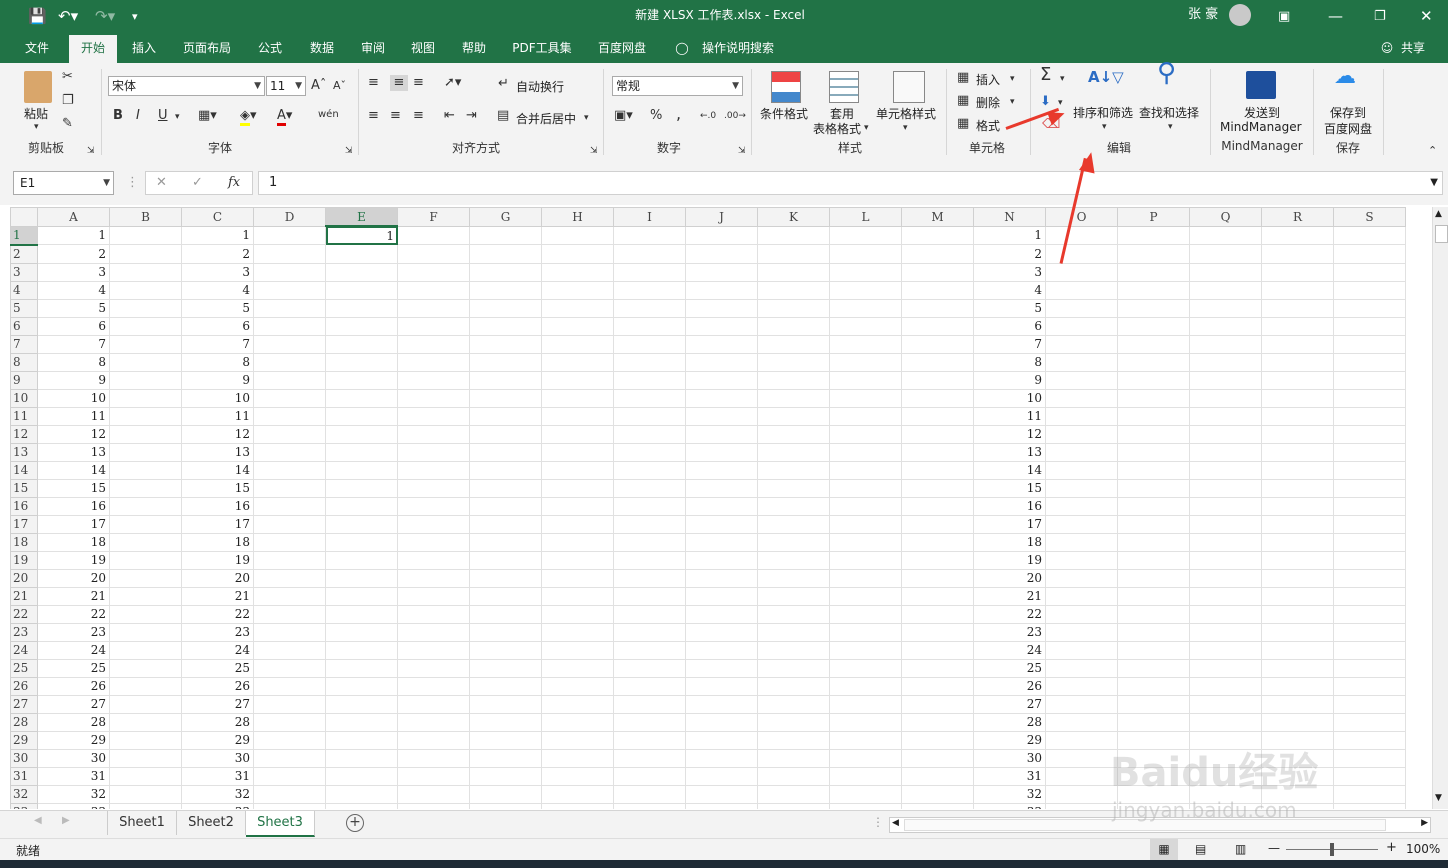 This screenshot has height=868, width=1448. I want to click on insert-cells-icon: ▦, so click(963, 78).